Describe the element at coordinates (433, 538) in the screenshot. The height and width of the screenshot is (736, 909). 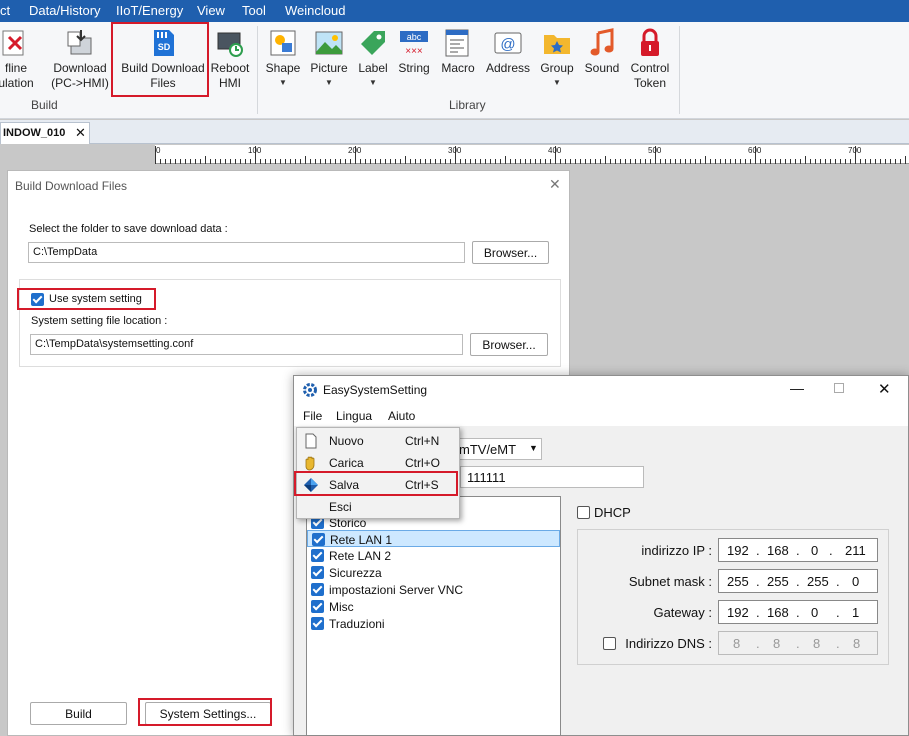
I see `tree-item-rete-lan-1: Rete LAN 1` at that location.